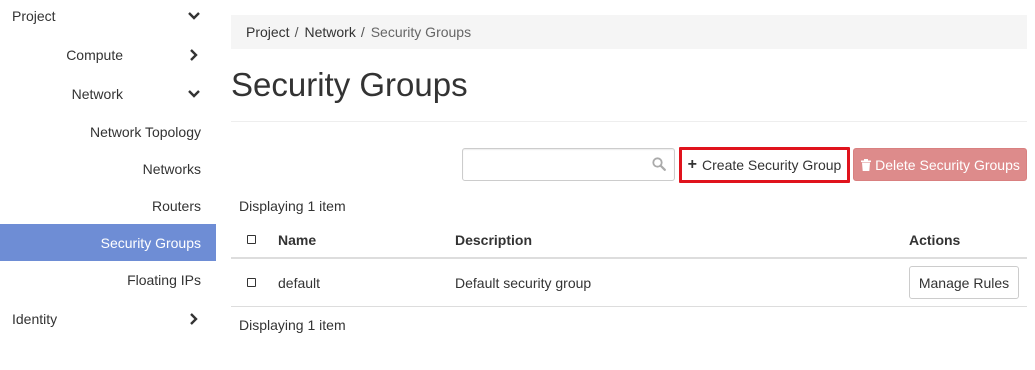 The image size is (1035, 370). What do you see at coordinates (97, 93) in the screenshot?
I see `sidebar-item-label: Network` at bounding box center [97, 93].